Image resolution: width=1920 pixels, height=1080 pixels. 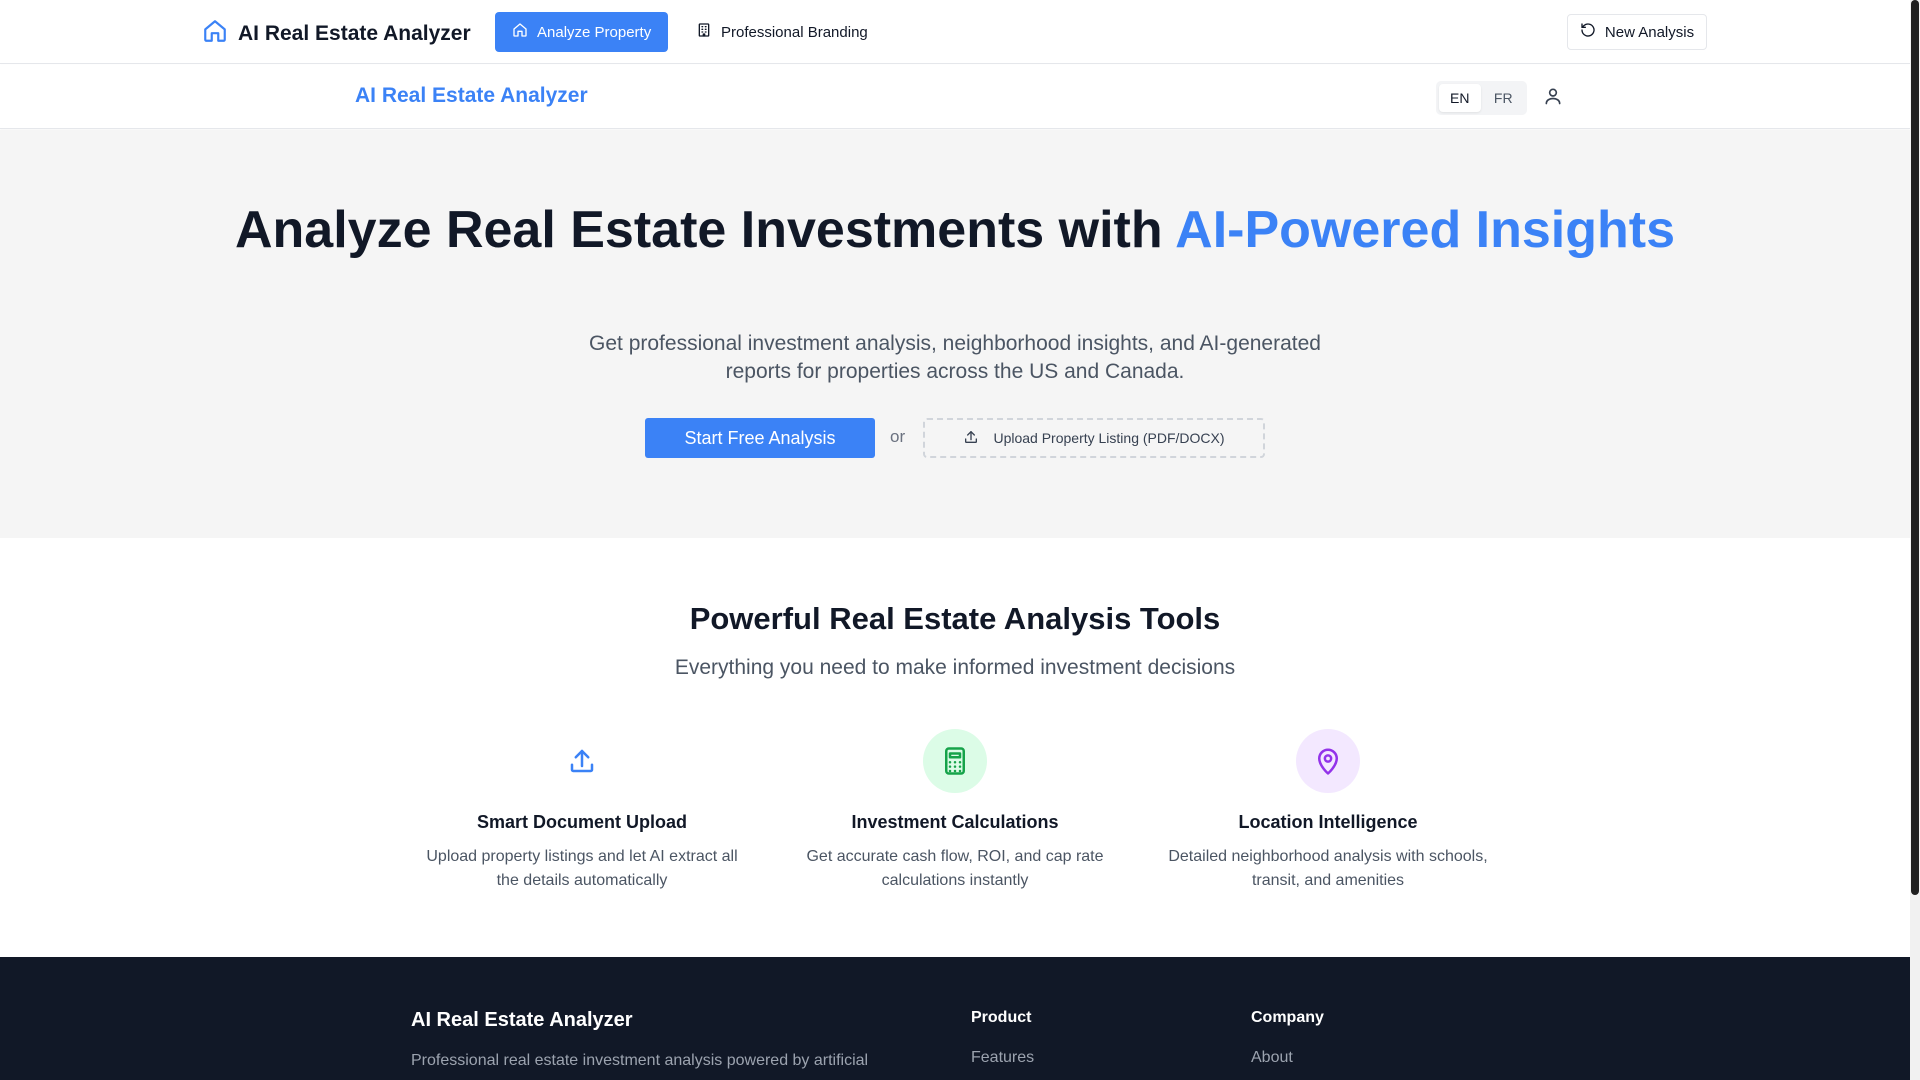 I want to click on footer-link-features: Features, so click(x=1002, y=1058).